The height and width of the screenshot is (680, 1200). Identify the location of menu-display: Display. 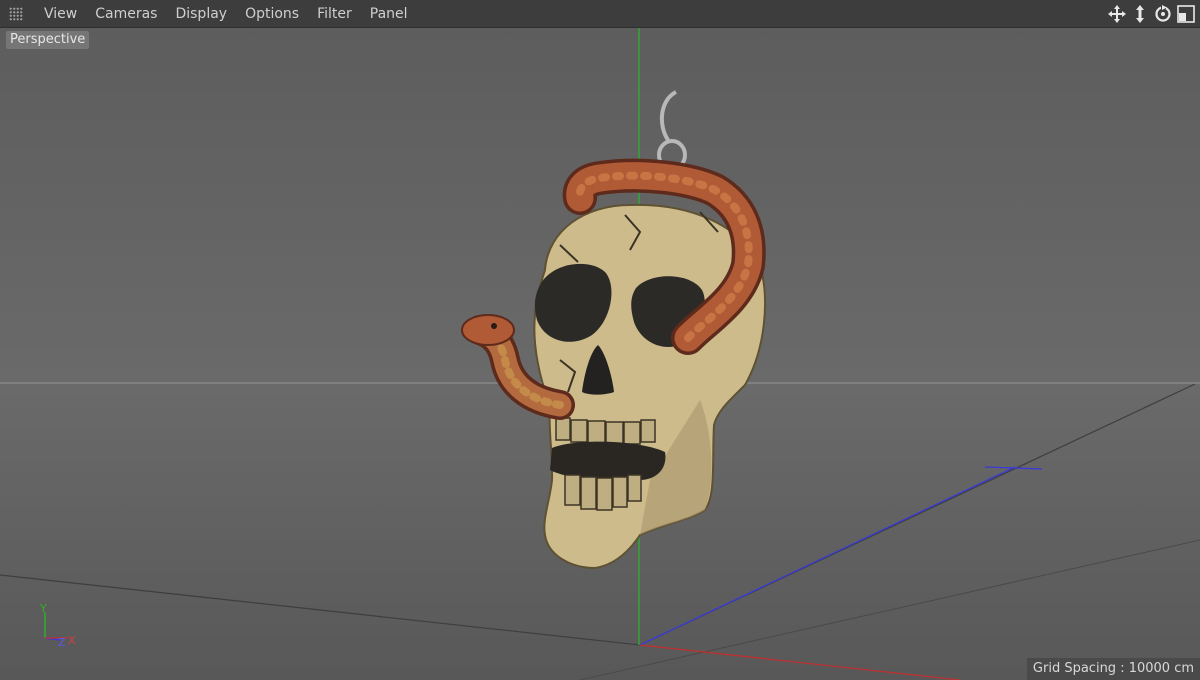
(201, 14).